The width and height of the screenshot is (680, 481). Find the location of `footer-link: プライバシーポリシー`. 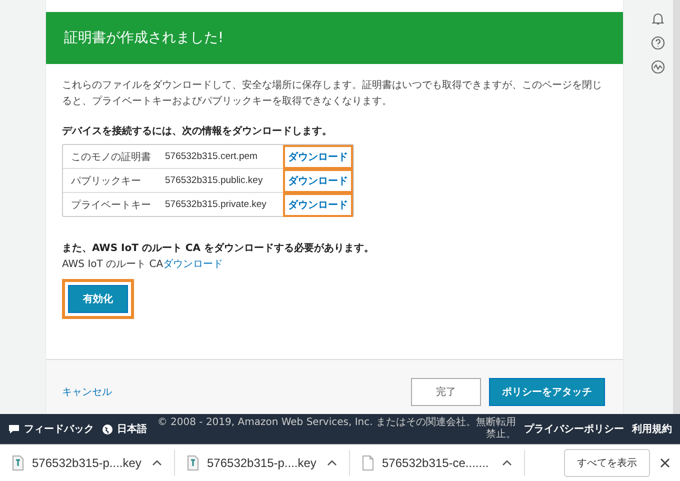

footer-link: プライバシーポリシー is located at coordinates (574, 429).